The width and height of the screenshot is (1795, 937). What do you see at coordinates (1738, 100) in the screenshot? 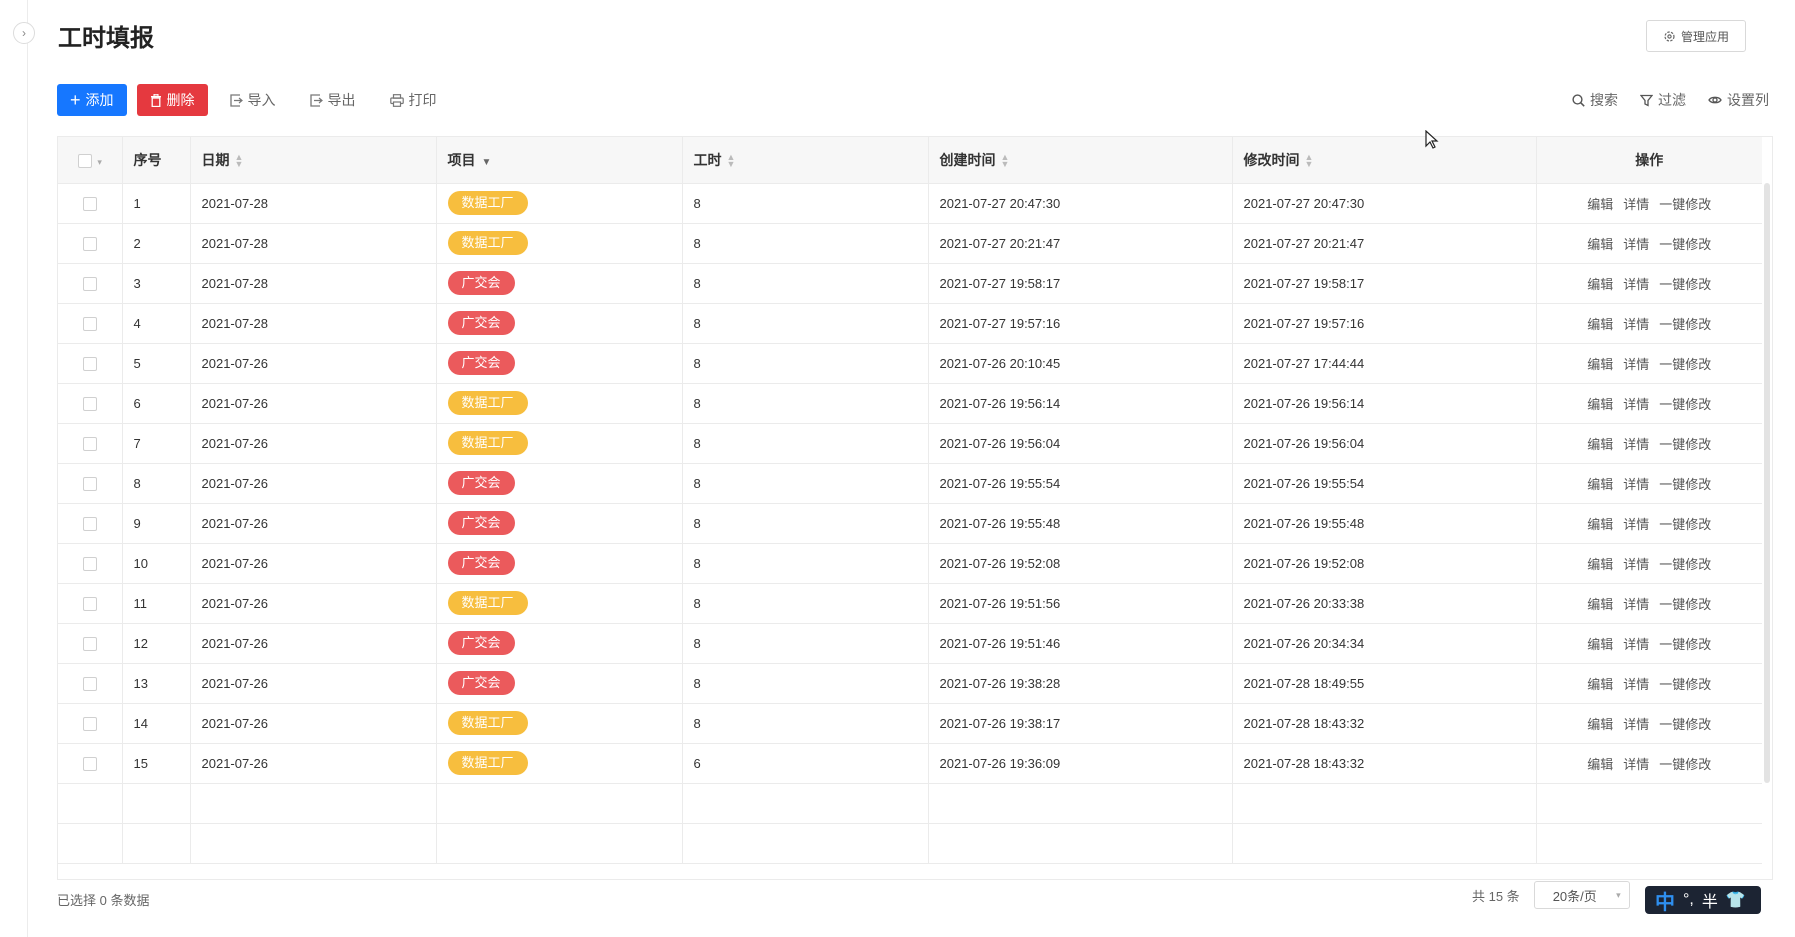
I see `column-settings-button: 设置列` at bounding box center [1738, 100].